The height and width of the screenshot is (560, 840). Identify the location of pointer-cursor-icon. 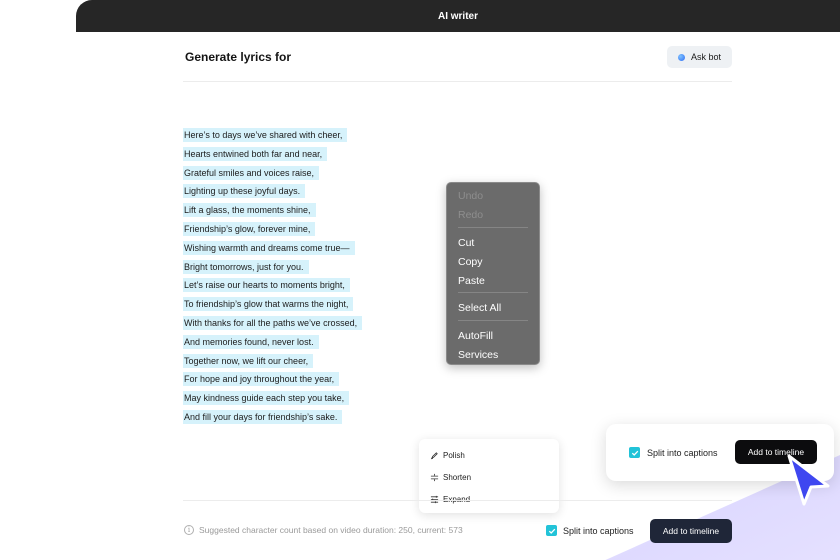
(808, 480).